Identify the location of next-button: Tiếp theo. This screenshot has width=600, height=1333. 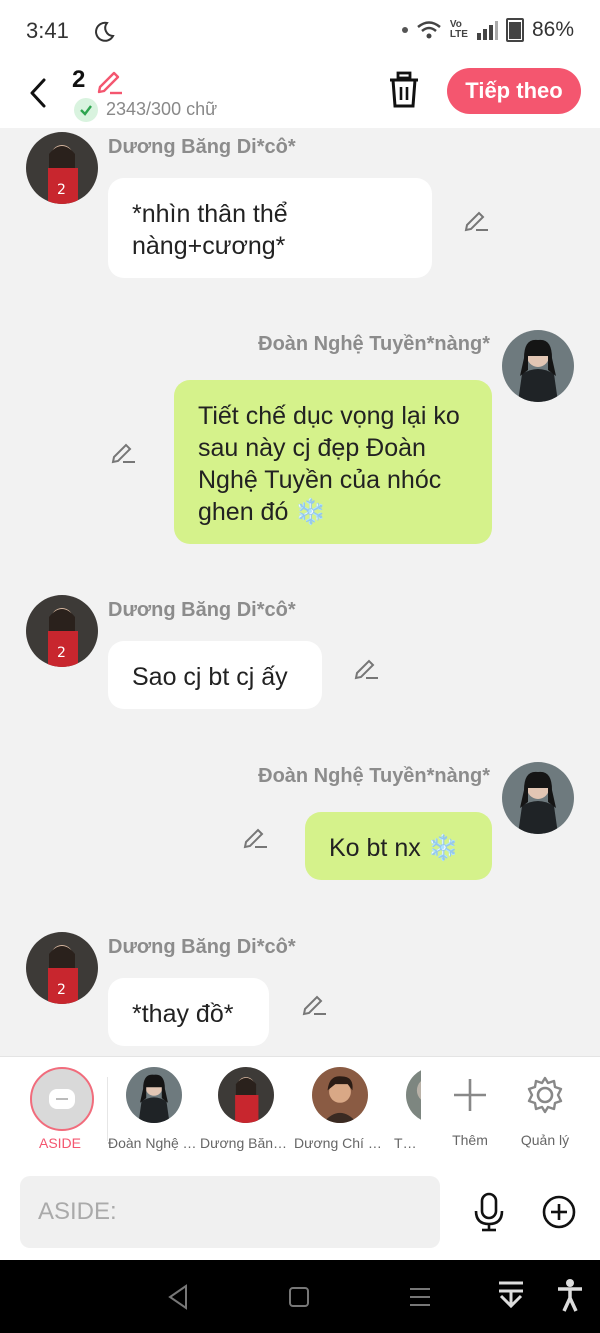
(514, 91).